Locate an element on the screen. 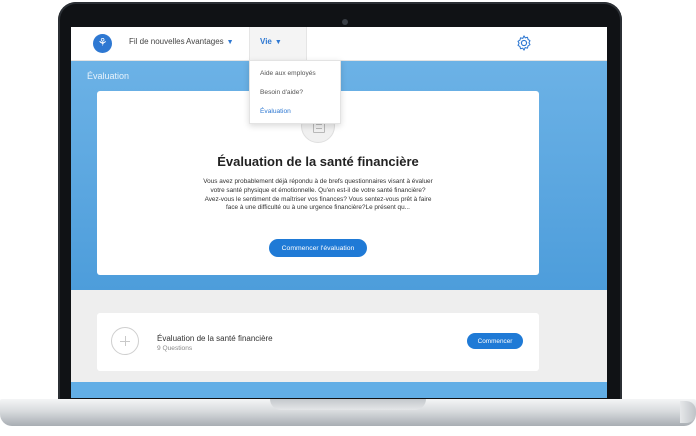 The width and height of the screenshot is (696, 436). footer-band is located at coordinates (339, 390).